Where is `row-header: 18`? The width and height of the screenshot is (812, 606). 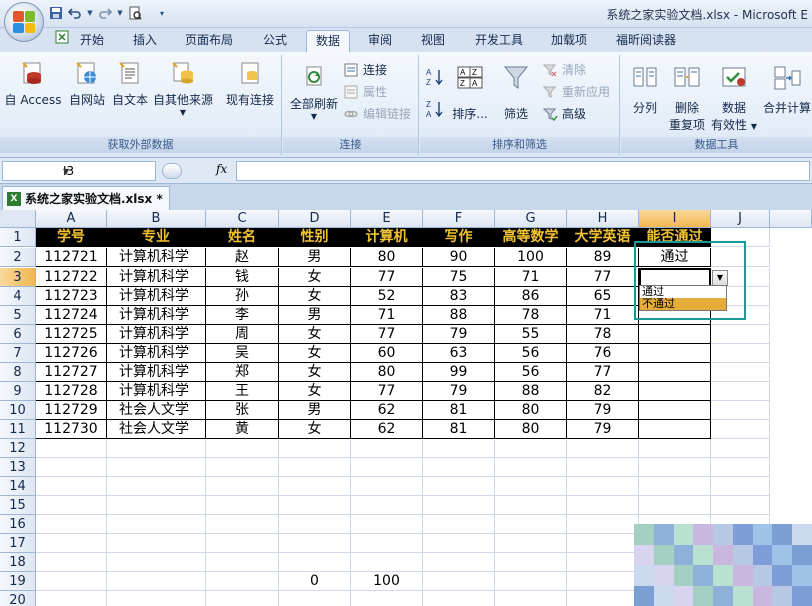 row-header: 18 is located at coordinates (18, 562).